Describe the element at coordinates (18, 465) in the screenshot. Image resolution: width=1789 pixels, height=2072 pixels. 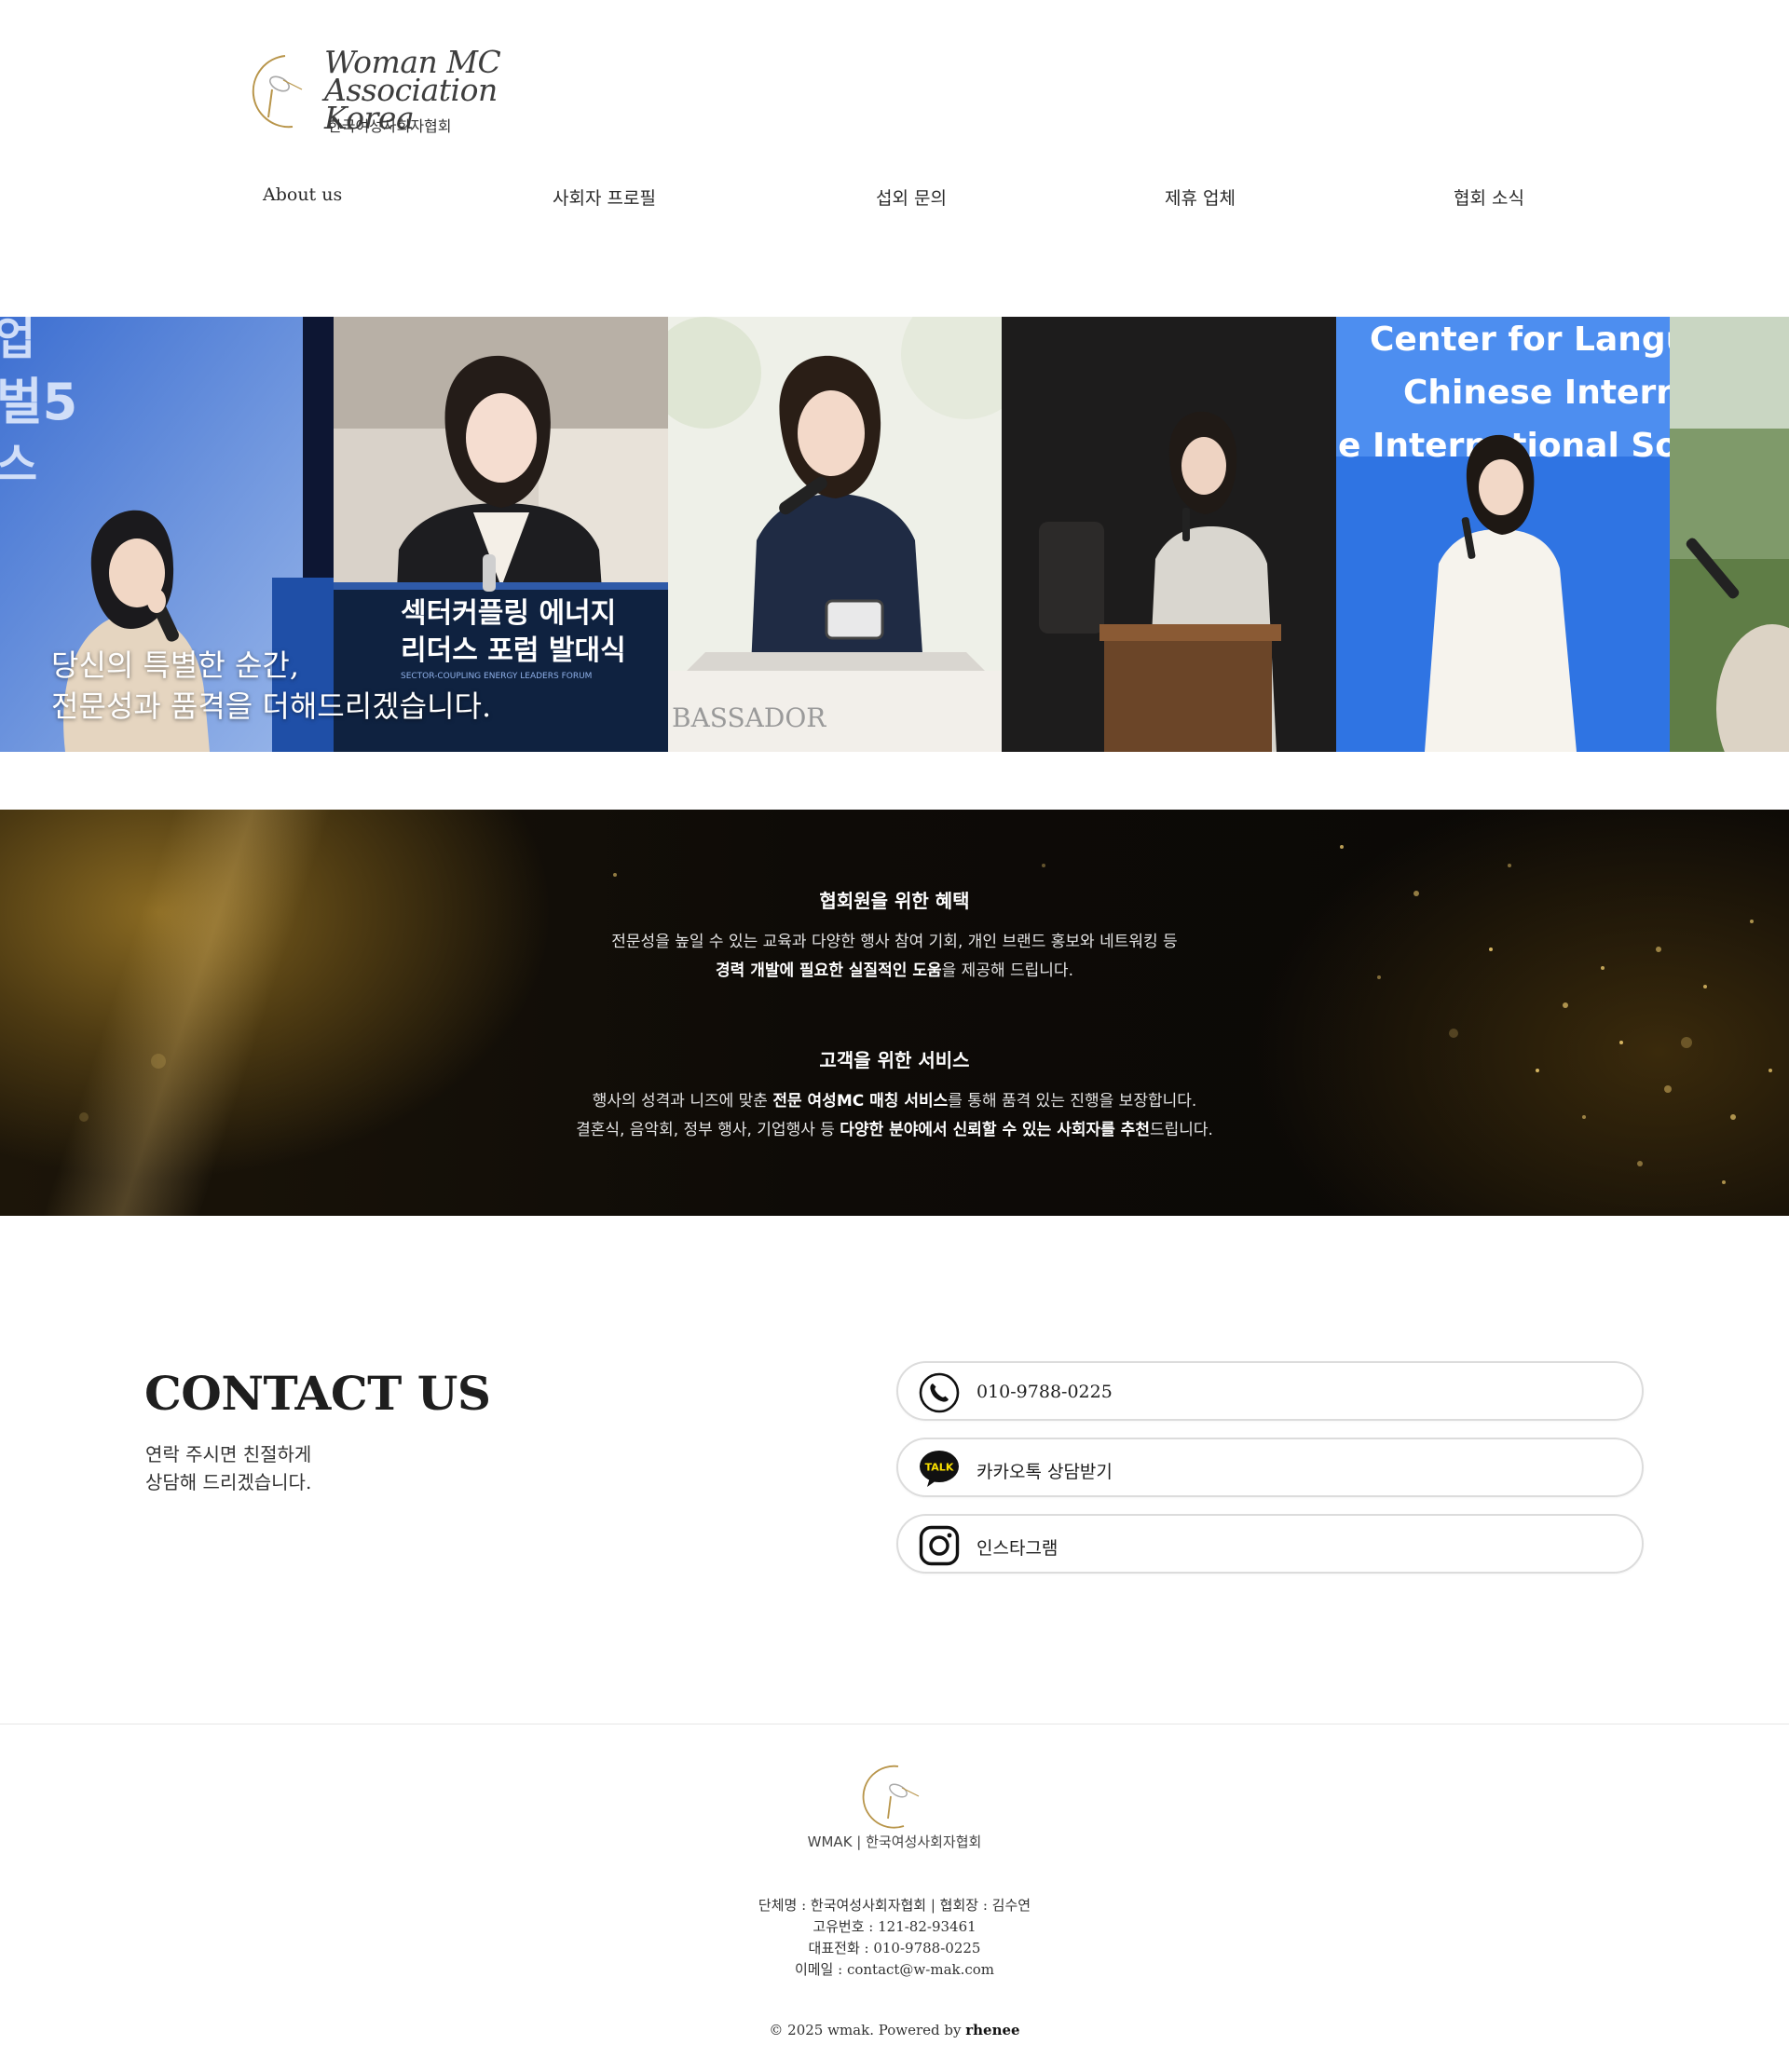
I see `svg-text: 스` at that location.